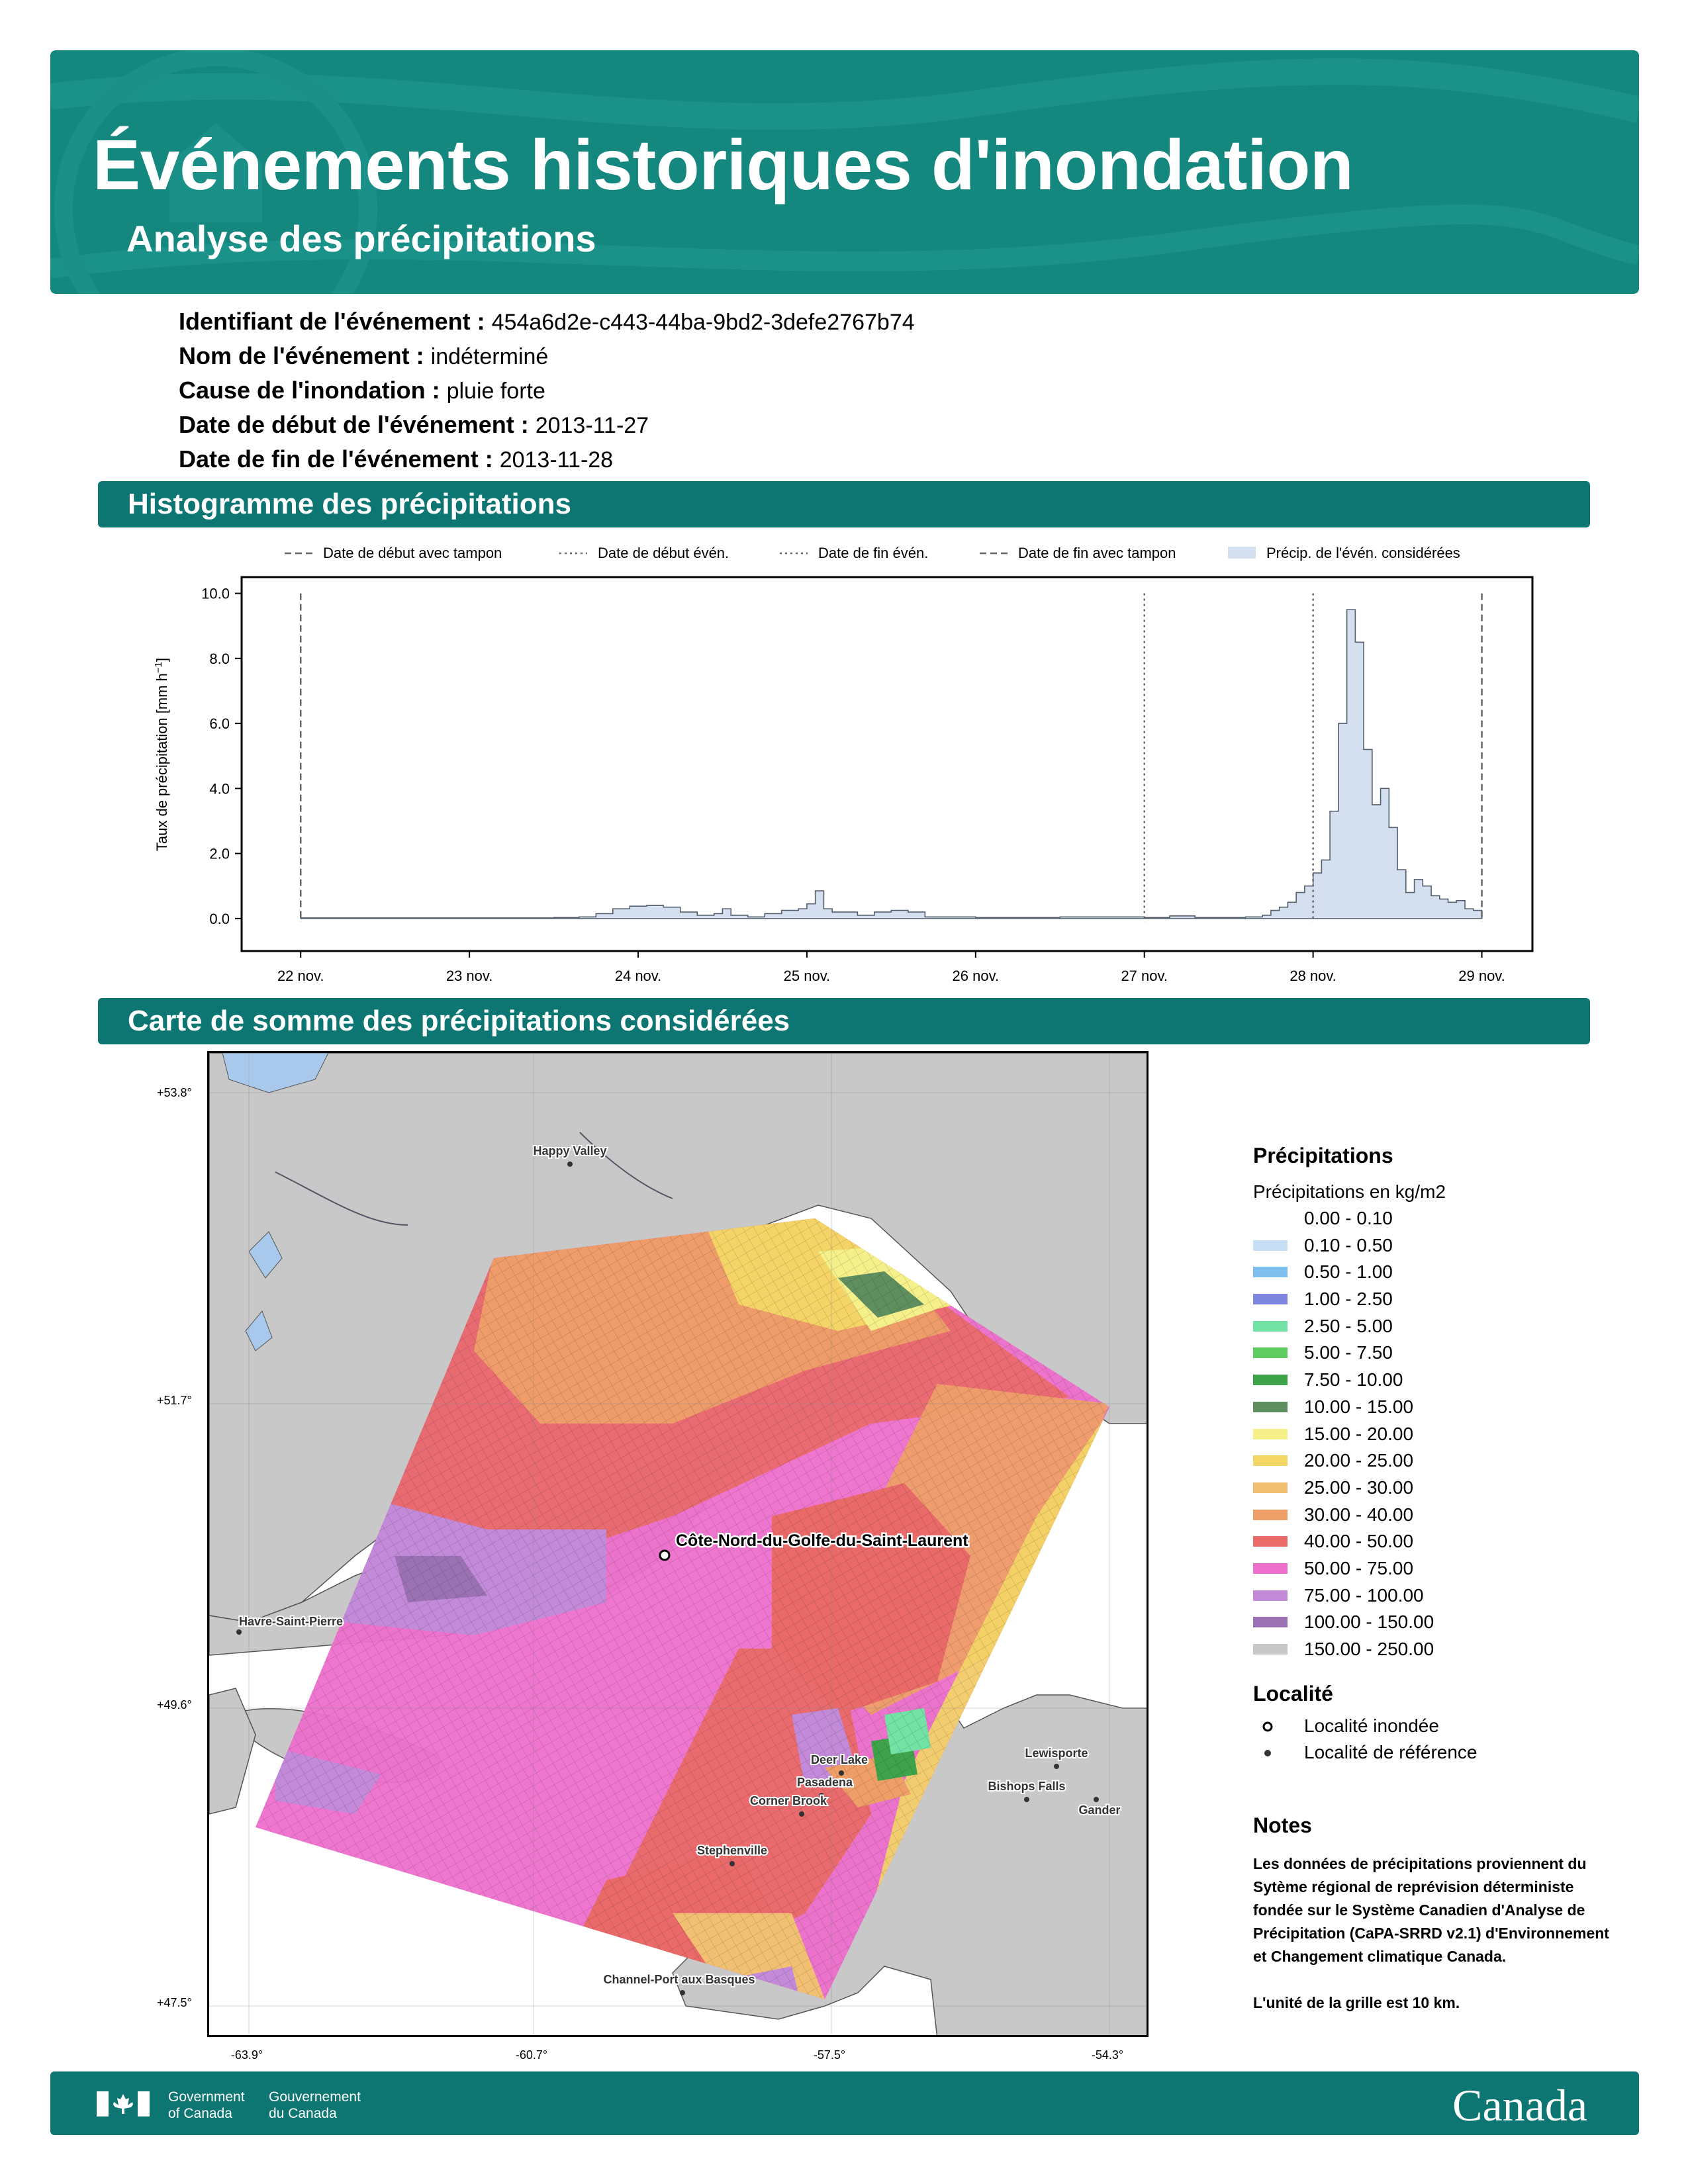 This screenshot has width=1688, height=2184. I want to click on legend-label: 50.00 - 75.00, so click(1359, 1567).